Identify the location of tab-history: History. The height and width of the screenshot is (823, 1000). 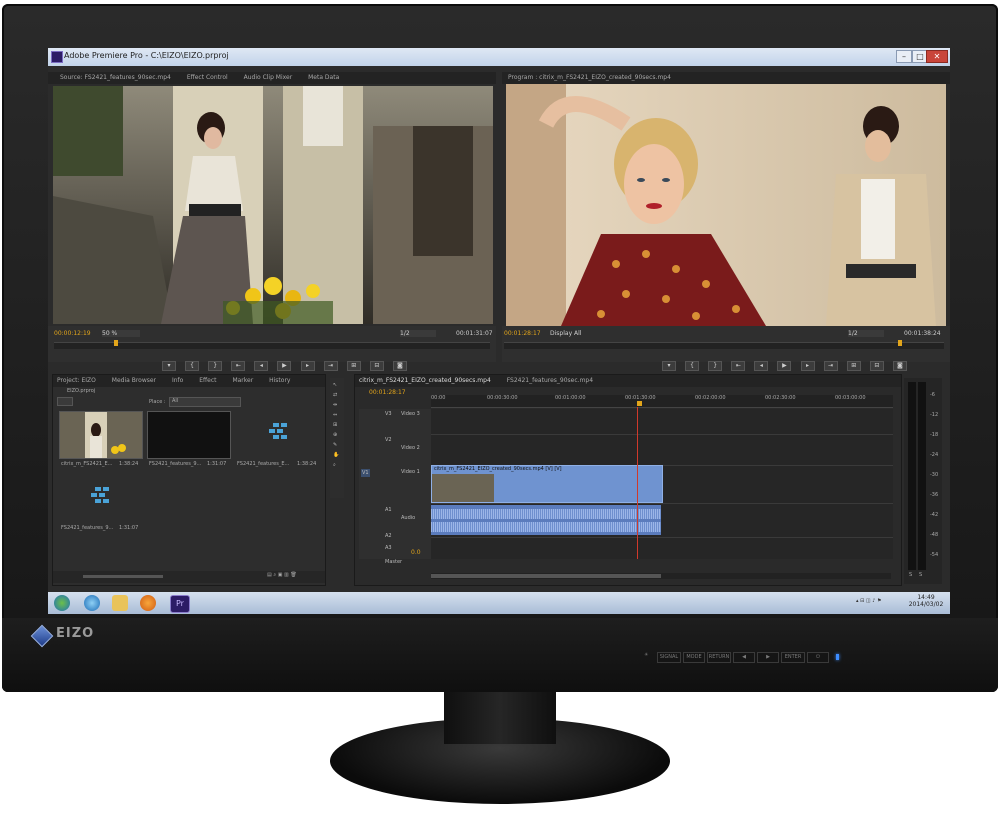
(279, 380).